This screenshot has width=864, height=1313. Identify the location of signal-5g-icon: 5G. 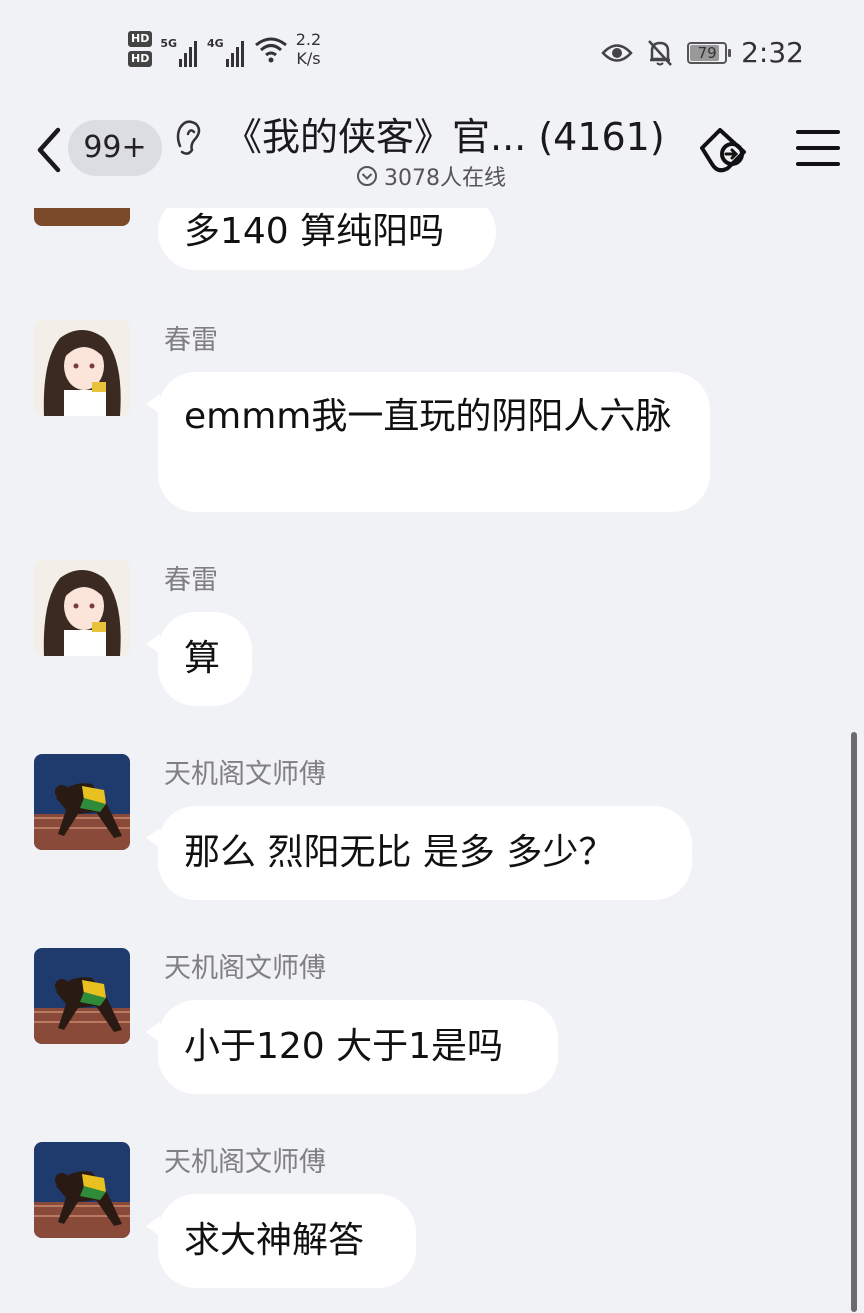
(179, 49).